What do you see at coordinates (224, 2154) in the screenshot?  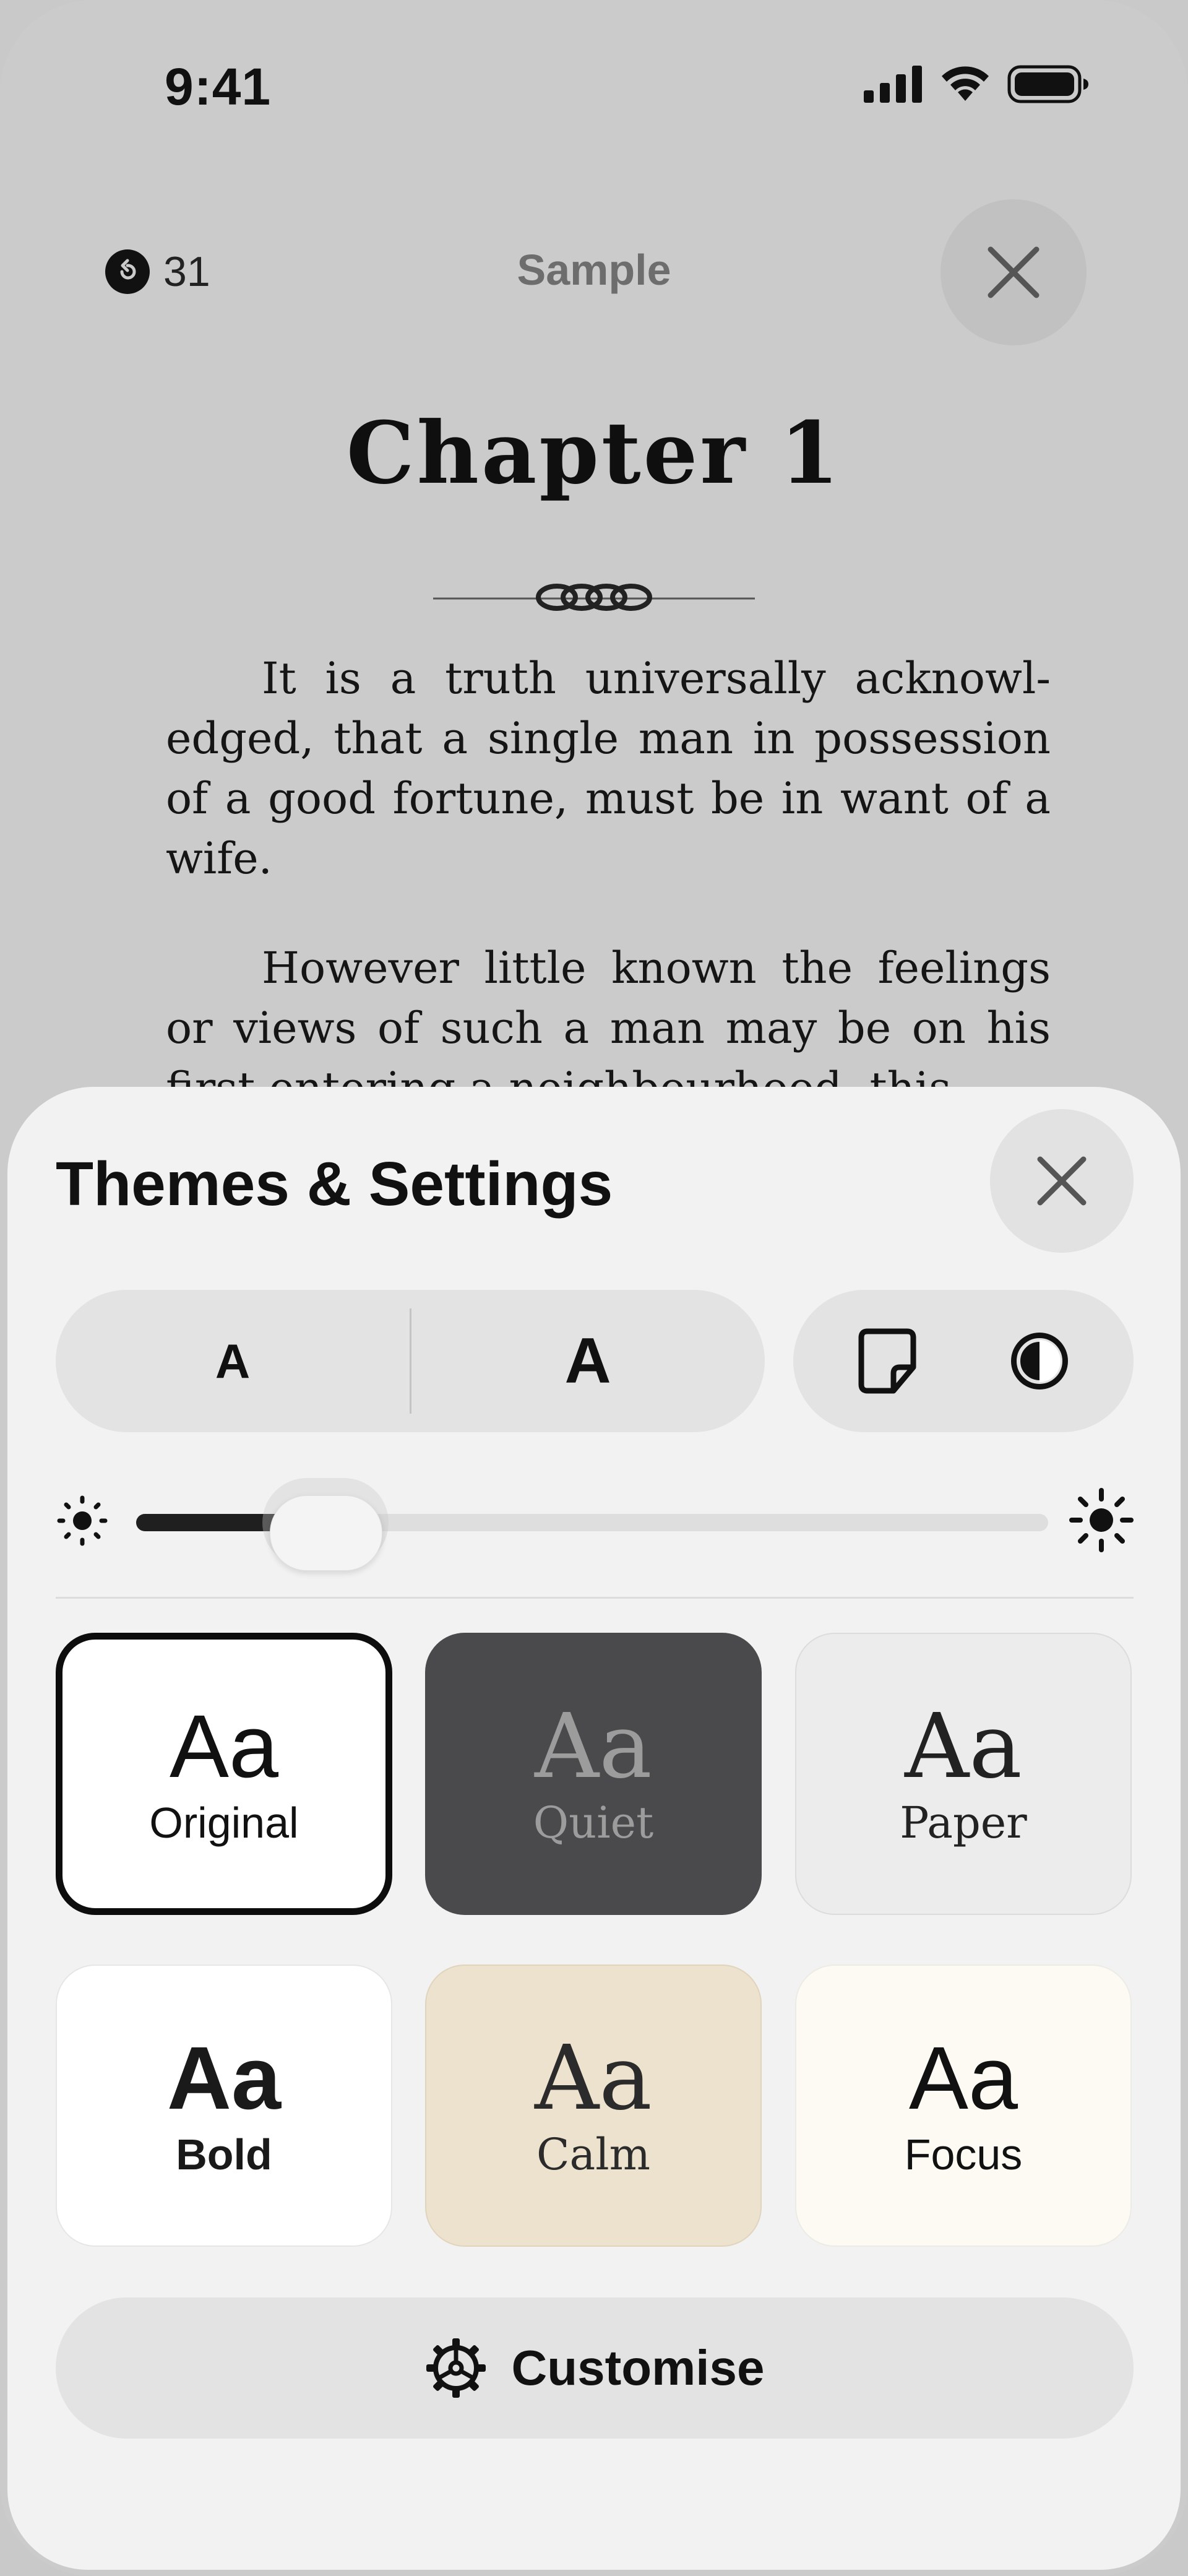 I see `theme-label: Bold` at bounding box center [224, 2154].